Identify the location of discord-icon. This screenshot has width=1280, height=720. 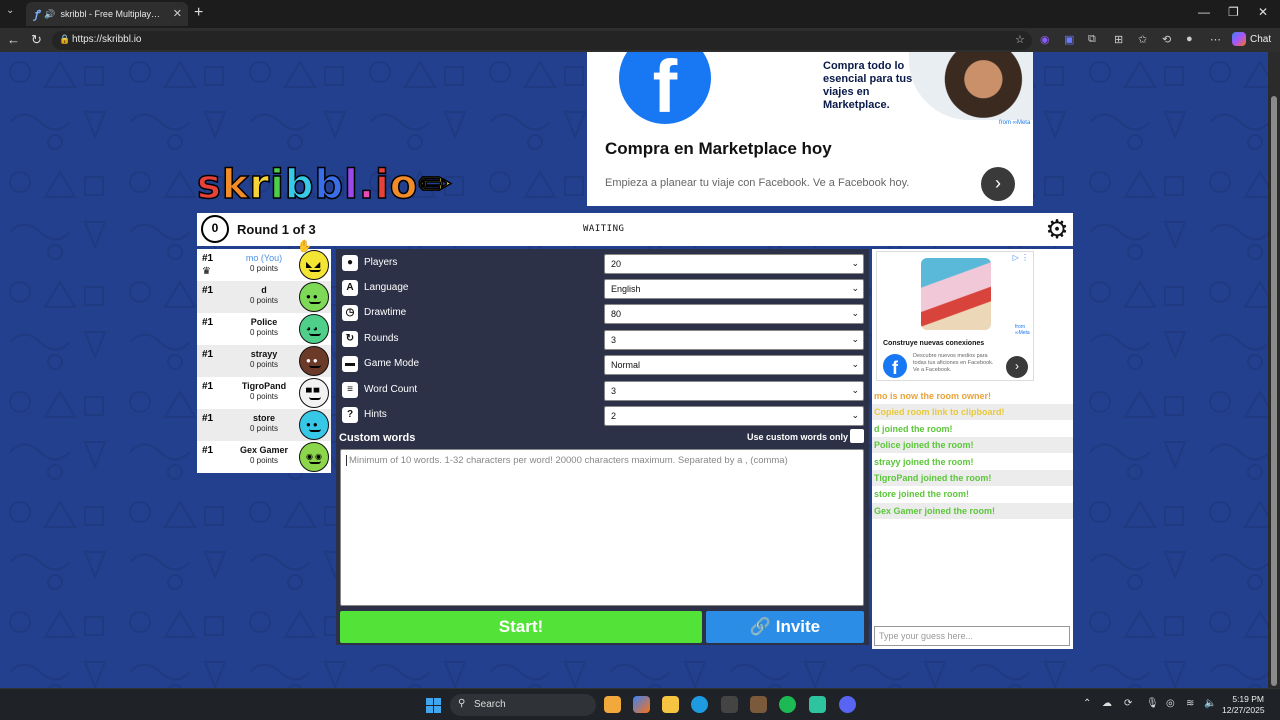
(847, 704).